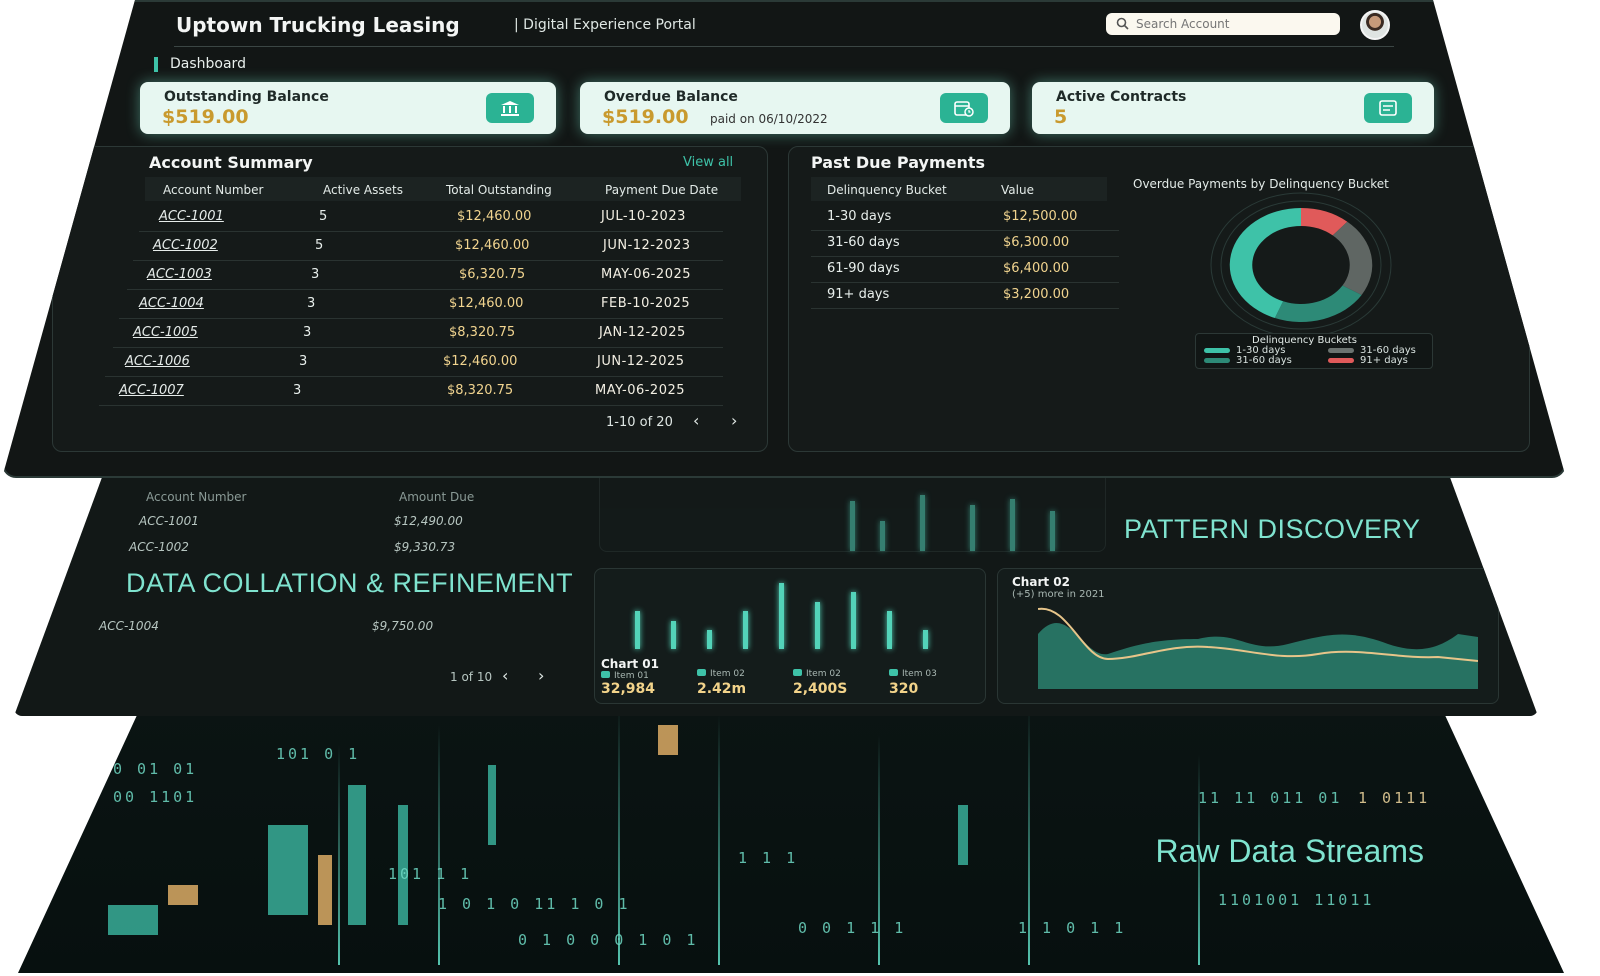  What do you see at coordinates (1258, 648) in the screenshot?
I see `chart-02-area-graph` at bounding box center [1258, 648].